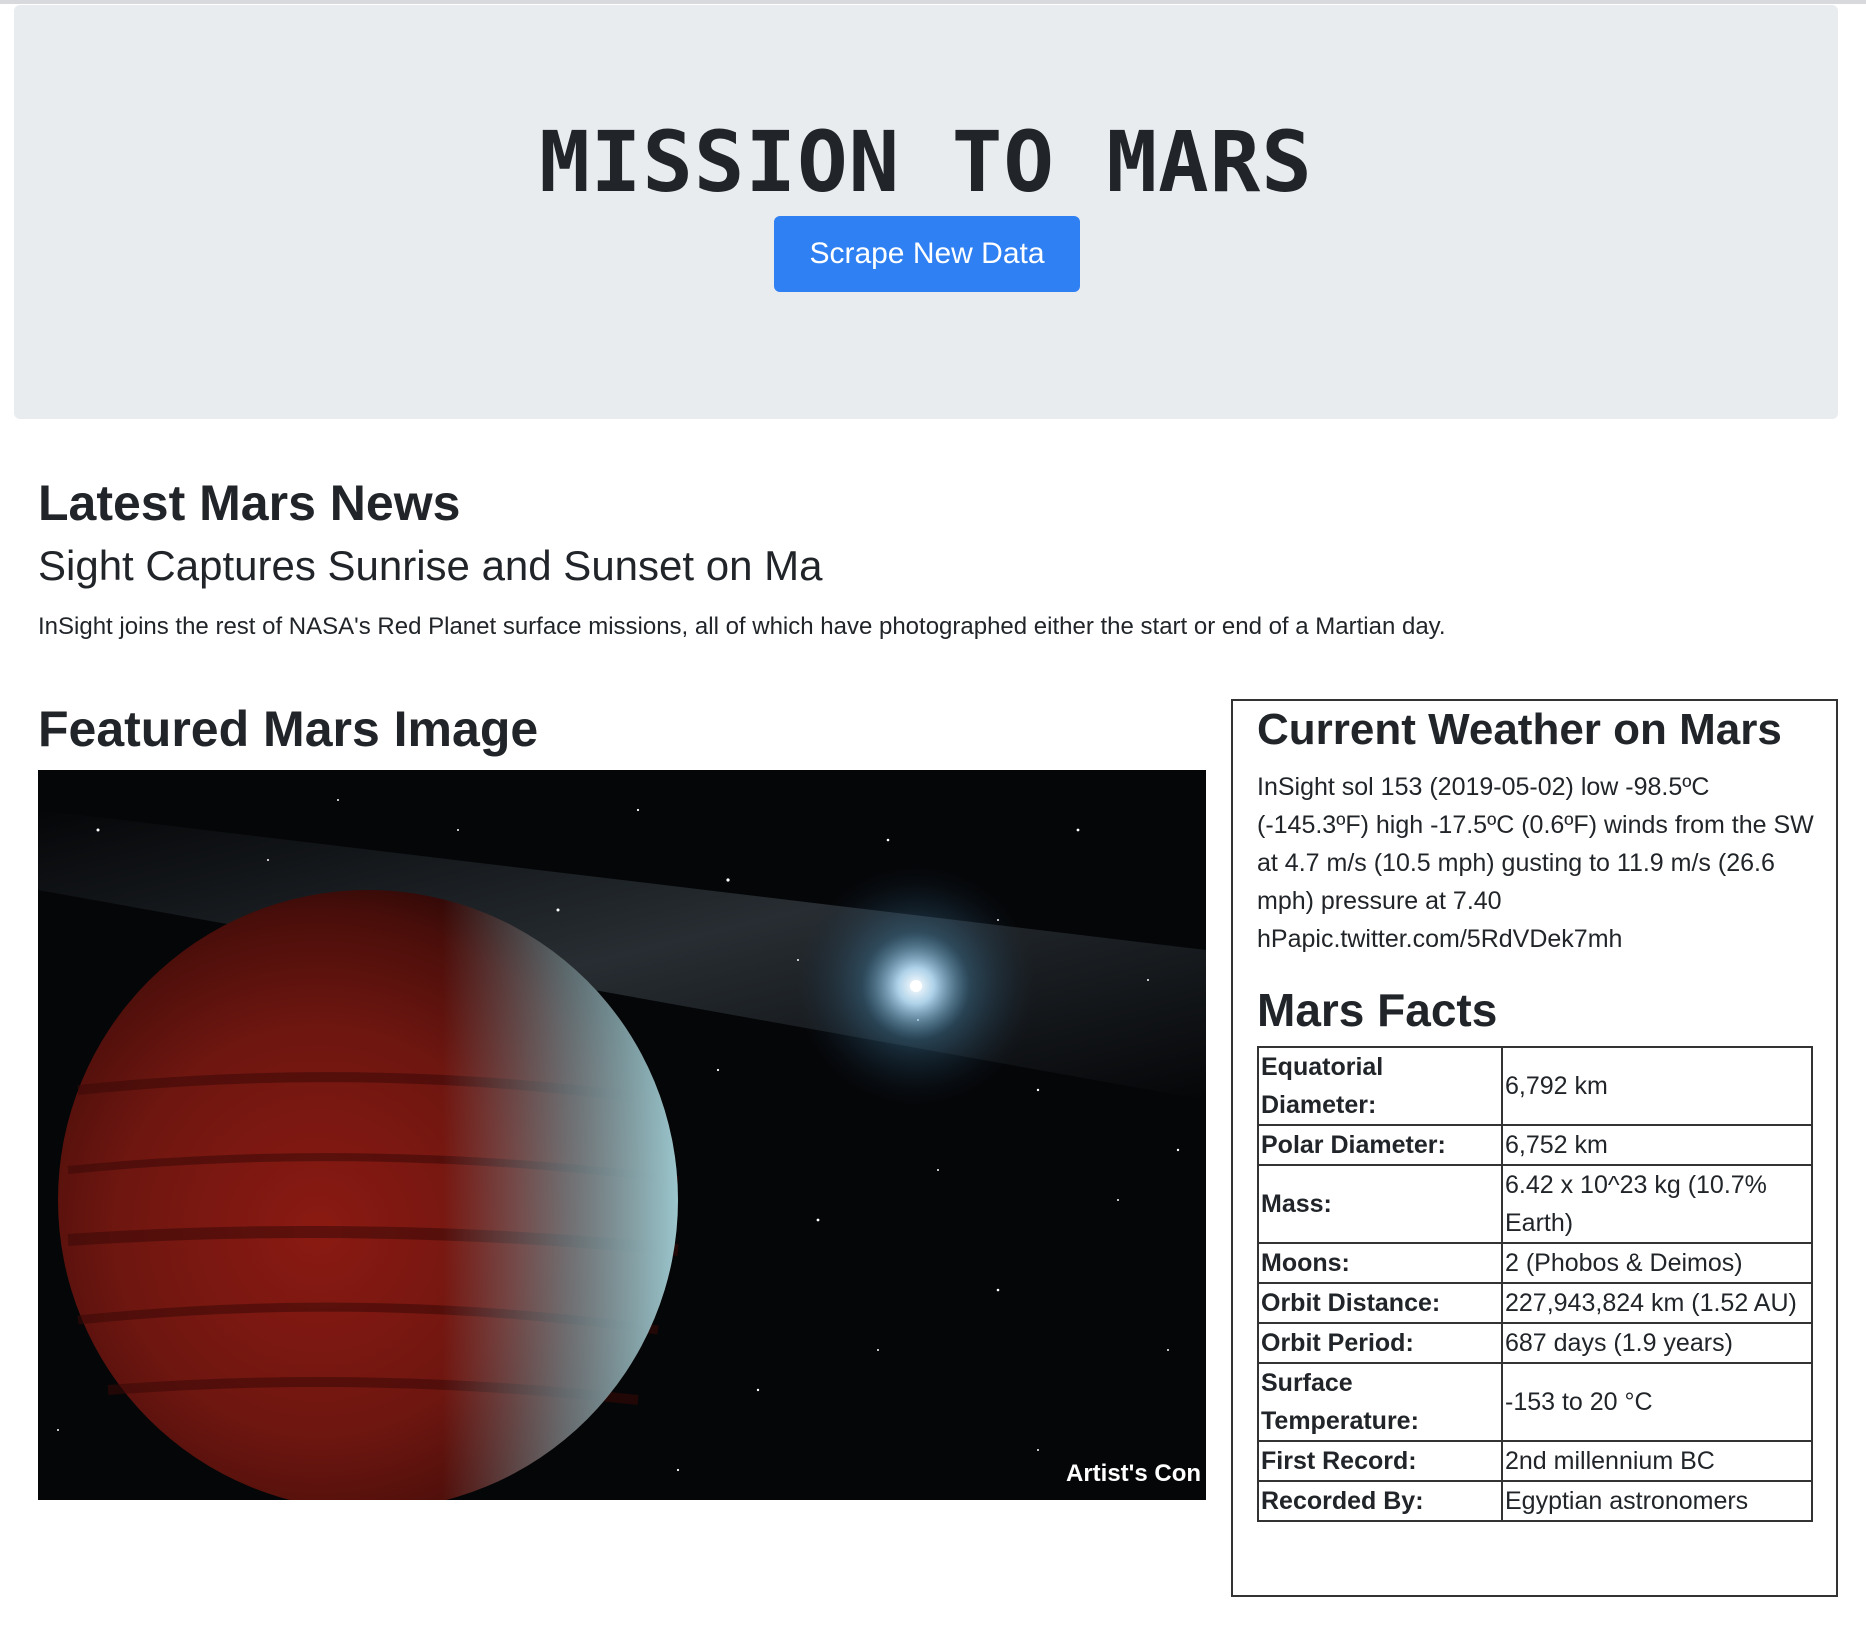 This screenshot has width=1866, height=1626. I want to click on fact-label: Surface Temperature:, so click(1380, 1402).